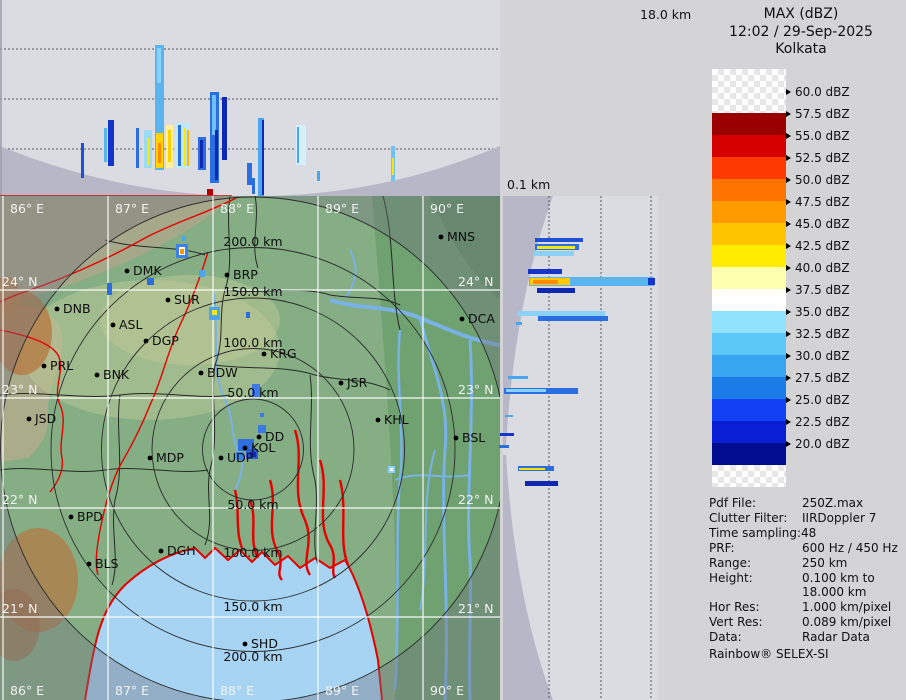 The image size is (906, 700). What do you see at coordinates (834, 592) in the screenshot?
I see `meta-value: 18.000 km` at bounding box center [834, 592].